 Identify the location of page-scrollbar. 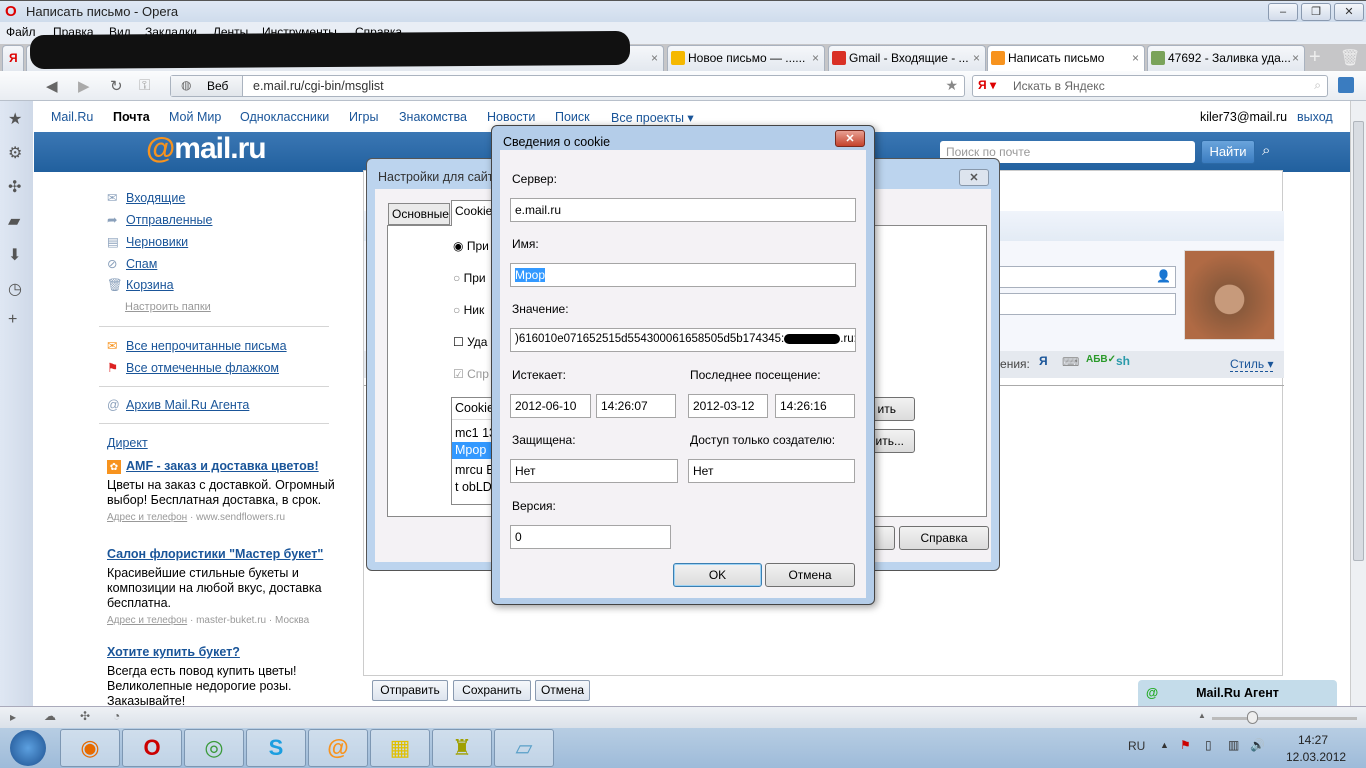
(1358, 403).